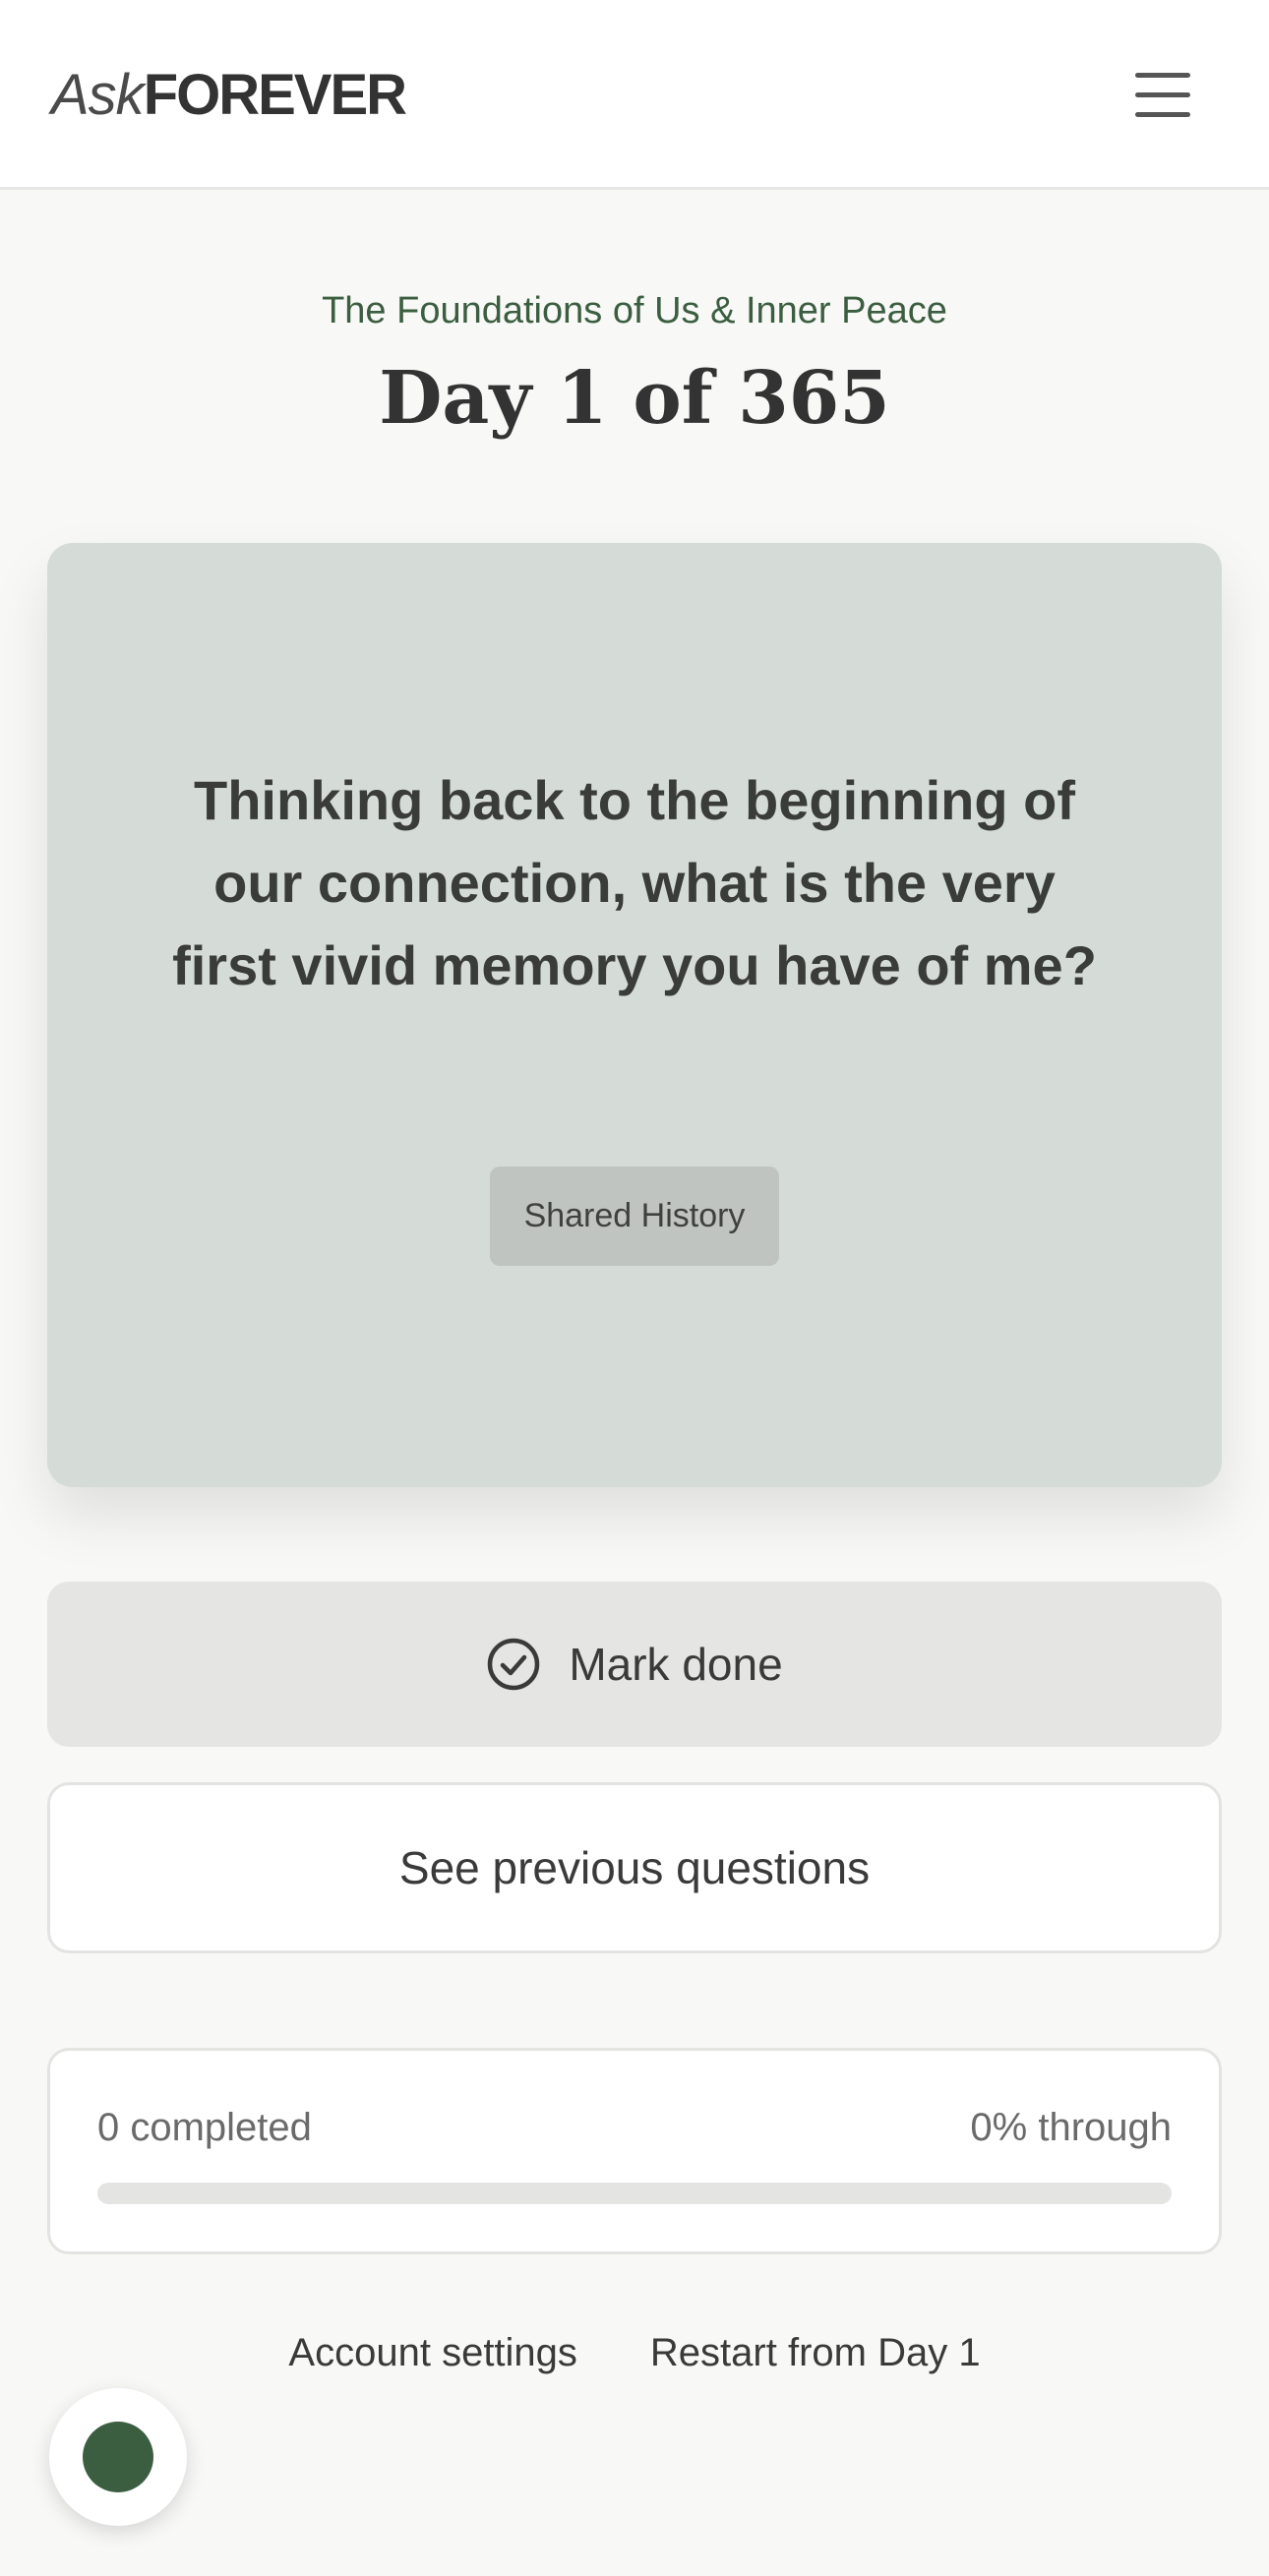  Describe the element at coordinates (204, 2127) in the screenshot. I see `completed-count: 0 completed` at that location.